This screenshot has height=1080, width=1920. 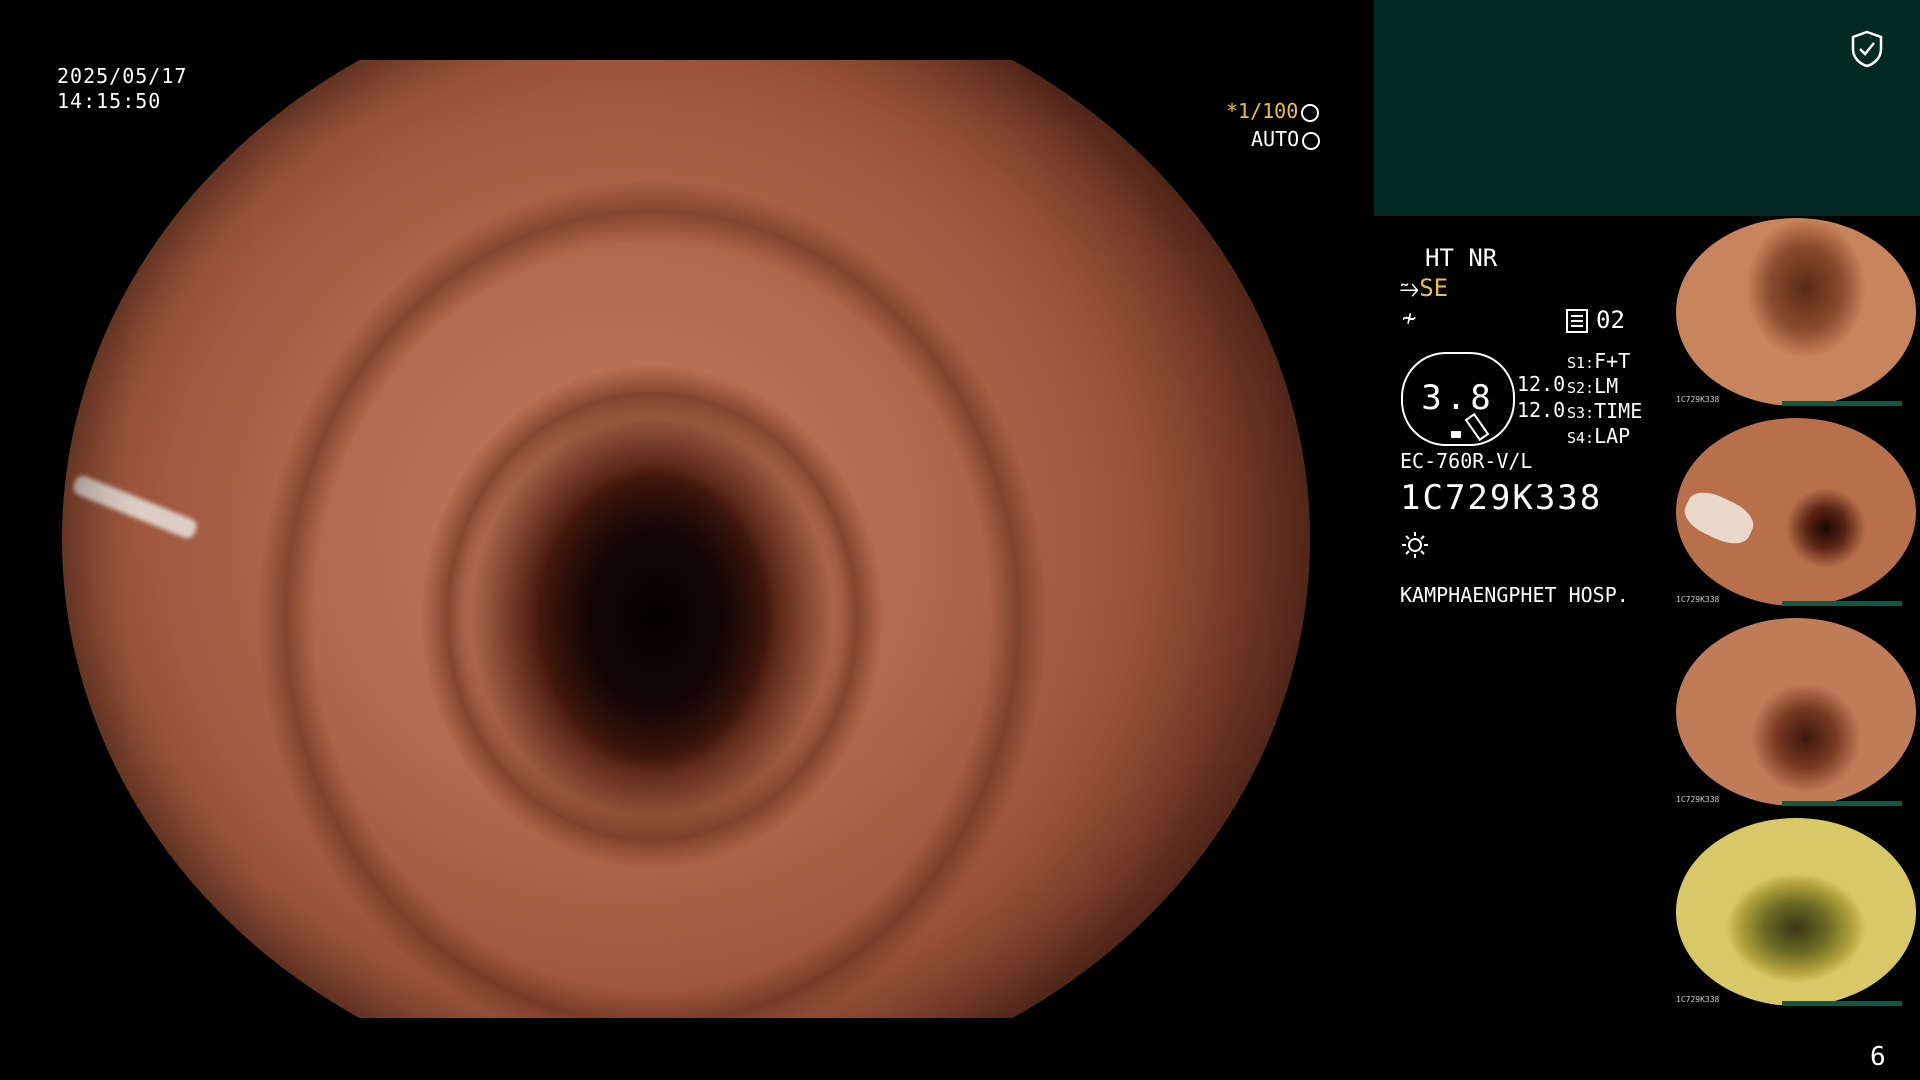 What do you see at coordinates (1610, 320) in the screenshot?
I see `mode-value: 02` at bounding box center [1610, 320].